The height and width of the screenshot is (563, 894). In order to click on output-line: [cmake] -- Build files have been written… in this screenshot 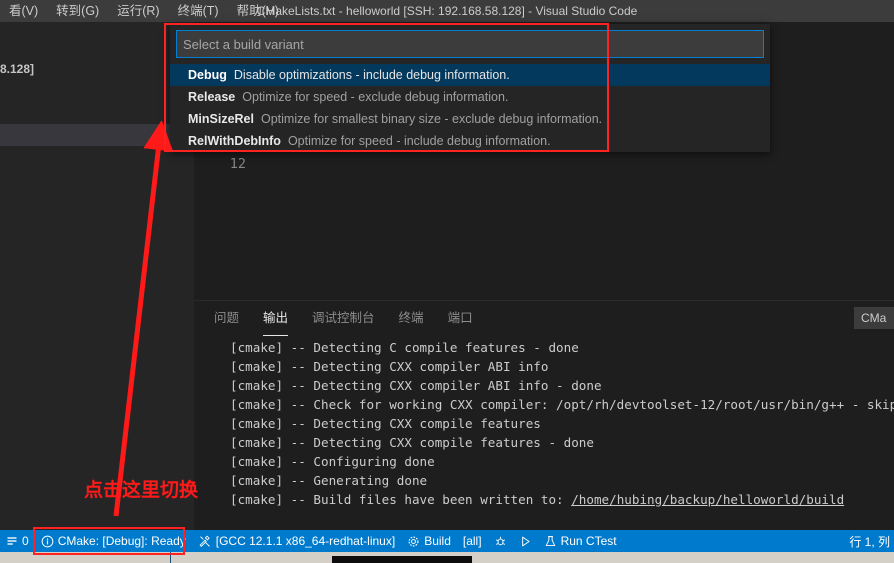, I will do `click(544, 499)`.